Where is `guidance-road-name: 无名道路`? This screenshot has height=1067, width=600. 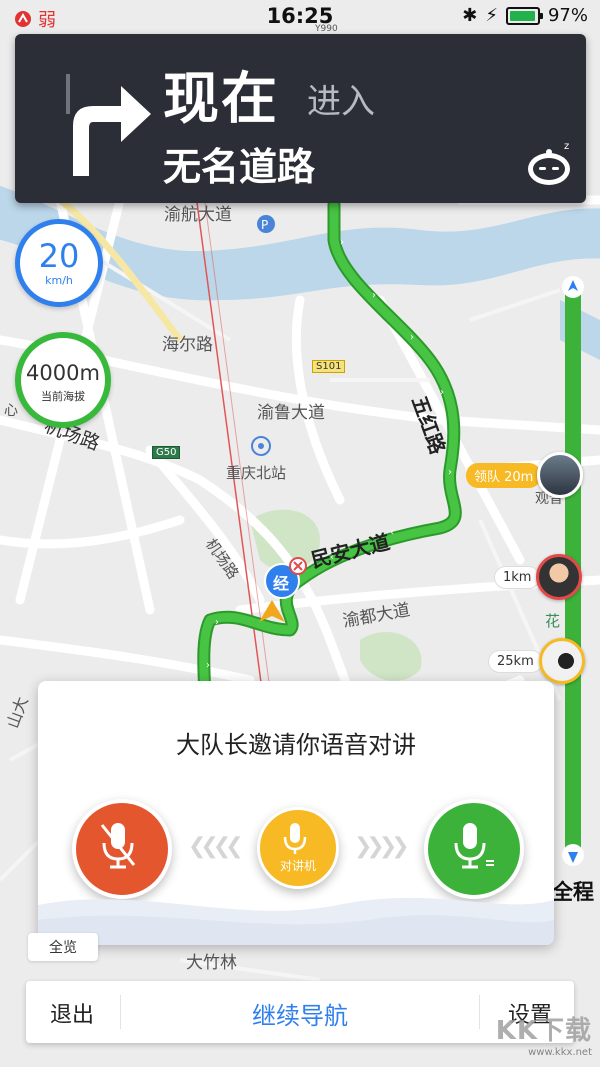
guidance-road-name: 无名道路 is located at coordinates (239, 167).